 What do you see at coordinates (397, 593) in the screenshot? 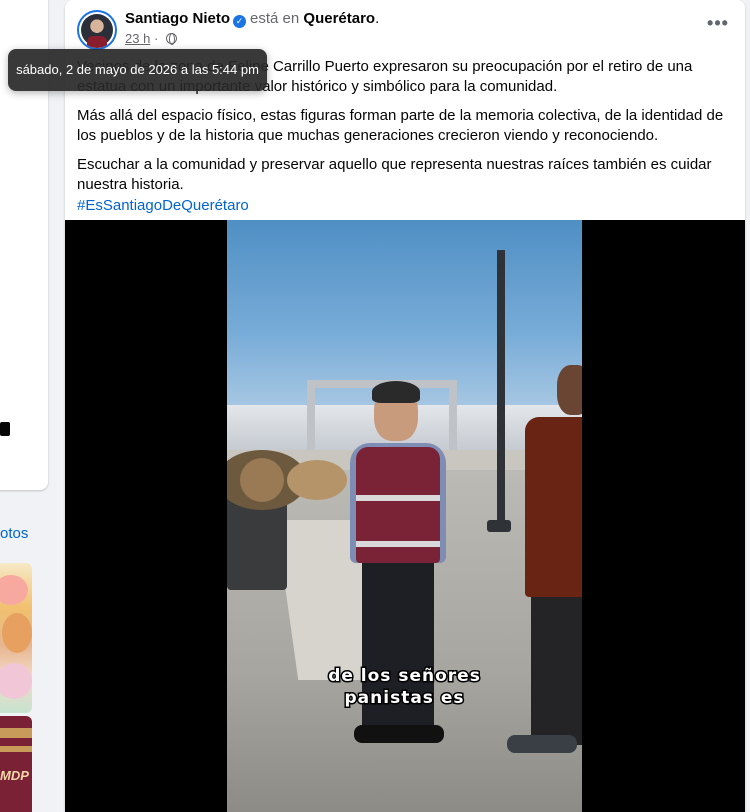
I see `person-left` at bounding box center [397, 593].